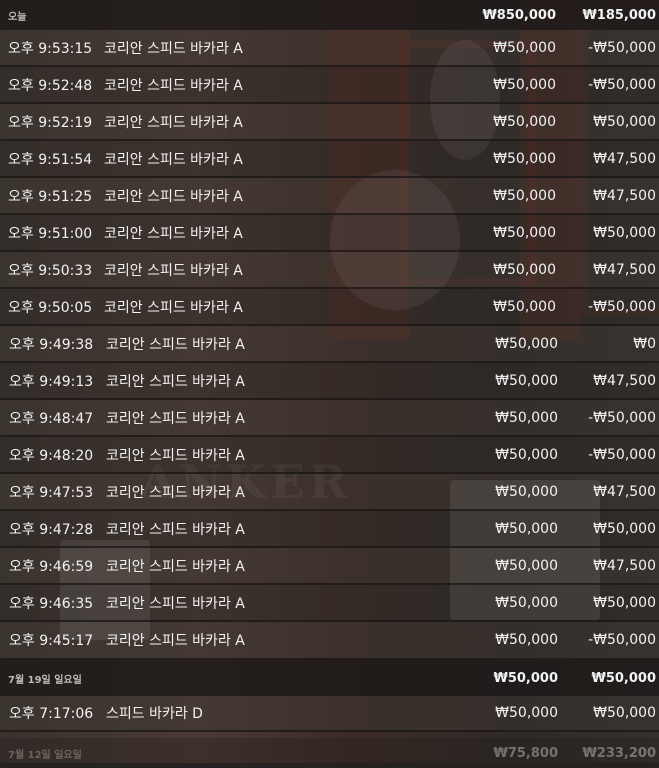  Describe the element at coordinates (329, 122) in the screenshot. I see `table-row: 오후 9:52:19 코리안 스피드 바카라 A ₩50,000 ₩50,000` at that location.